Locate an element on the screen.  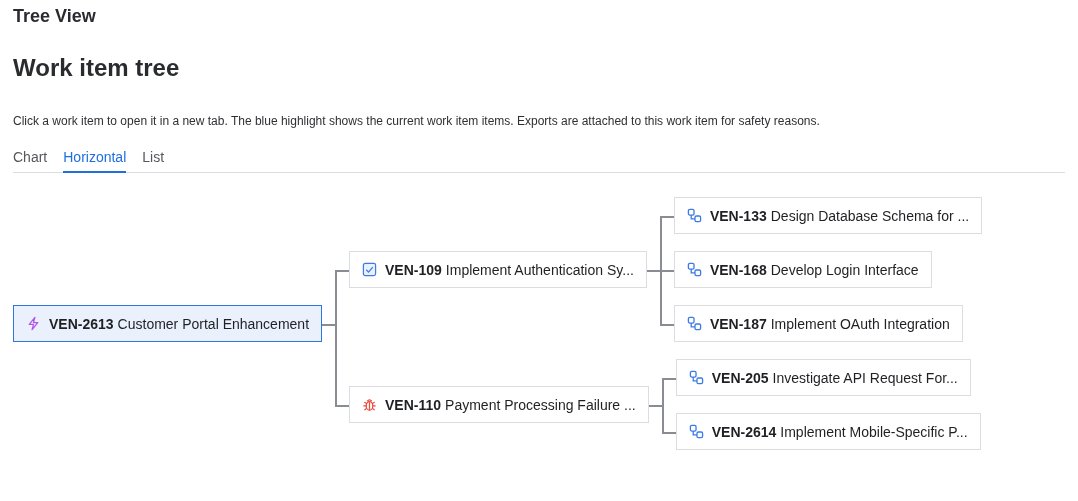
tab: List is located at coordinates (153, 161).